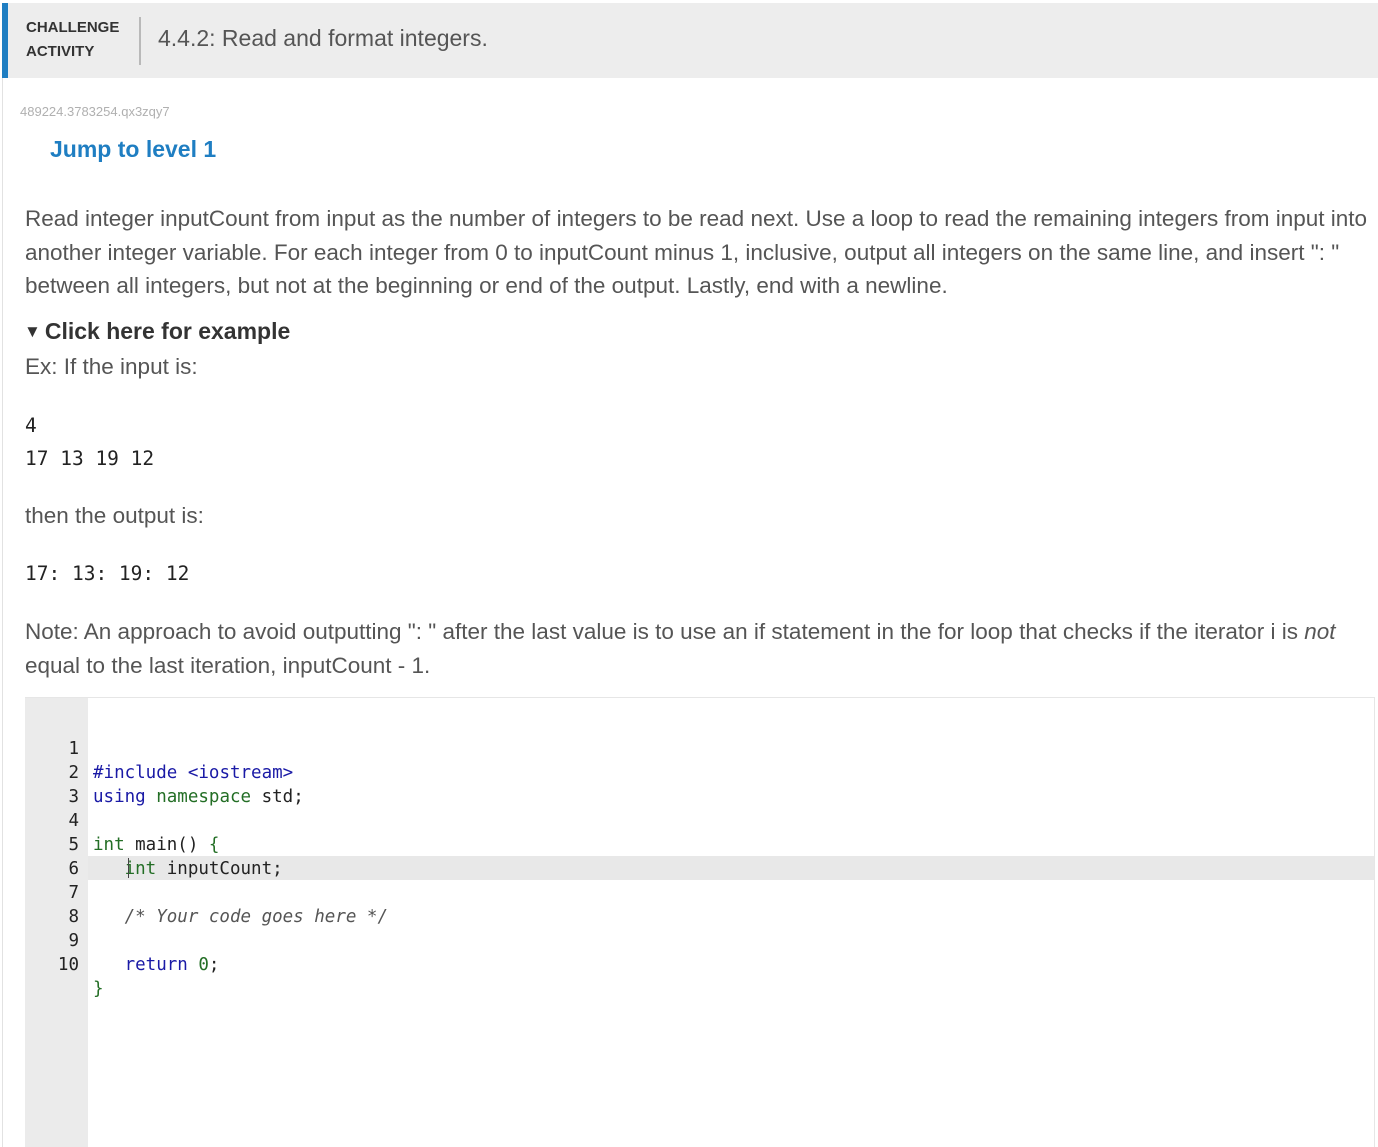 The image size is (1378, 1147). Describe the element at coordinates (128, 868) in the screenshot. I see `text-cursor` at that location.